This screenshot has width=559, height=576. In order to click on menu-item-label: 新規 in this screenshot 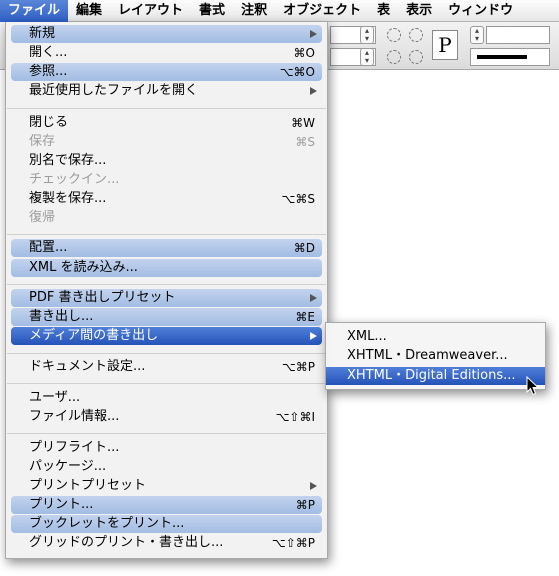, I will do `click(42, 33)`.